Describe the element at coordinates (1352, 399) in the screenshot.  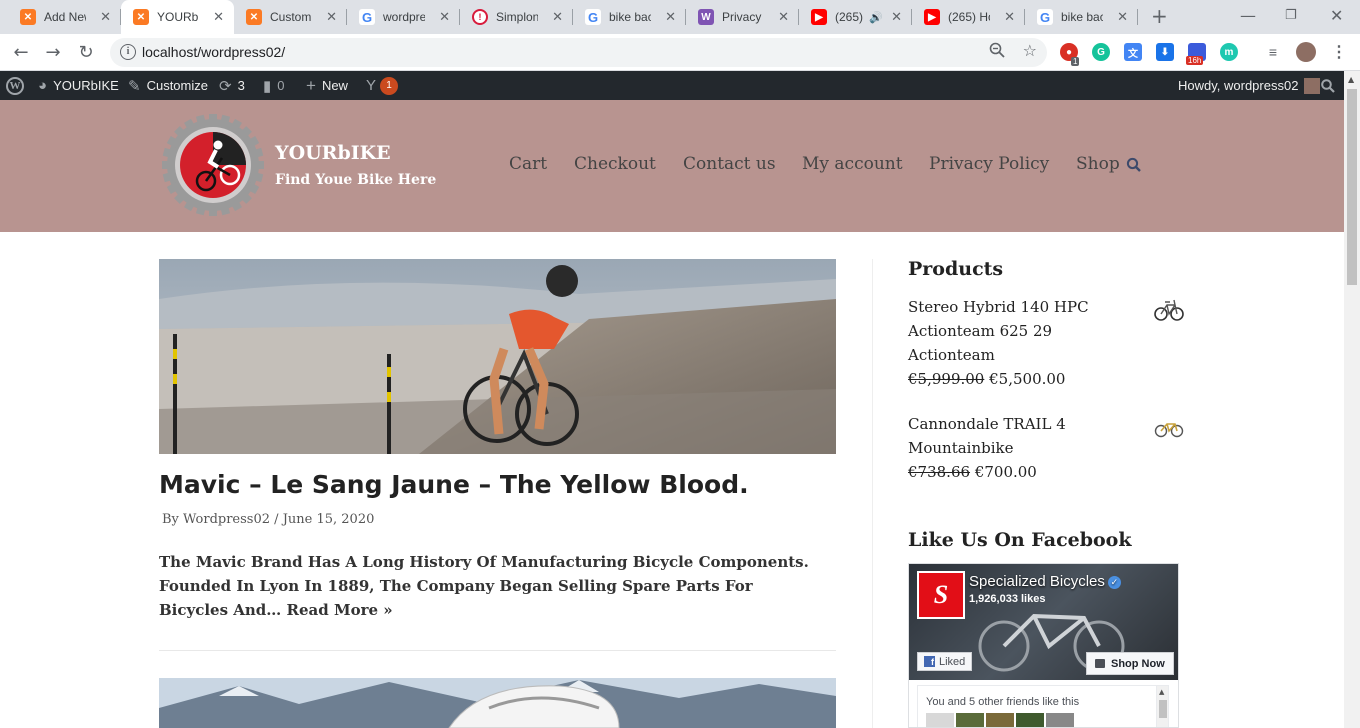
I see `page-scrollbar: ▲` at that location.